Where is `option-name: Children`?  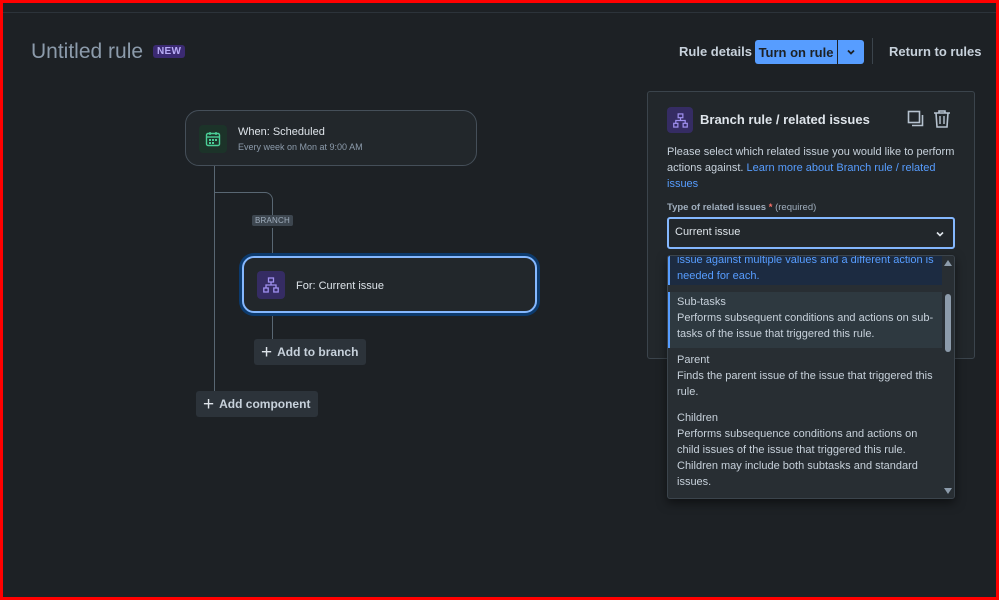 option-name: Children is located at coordinates (697, 418).